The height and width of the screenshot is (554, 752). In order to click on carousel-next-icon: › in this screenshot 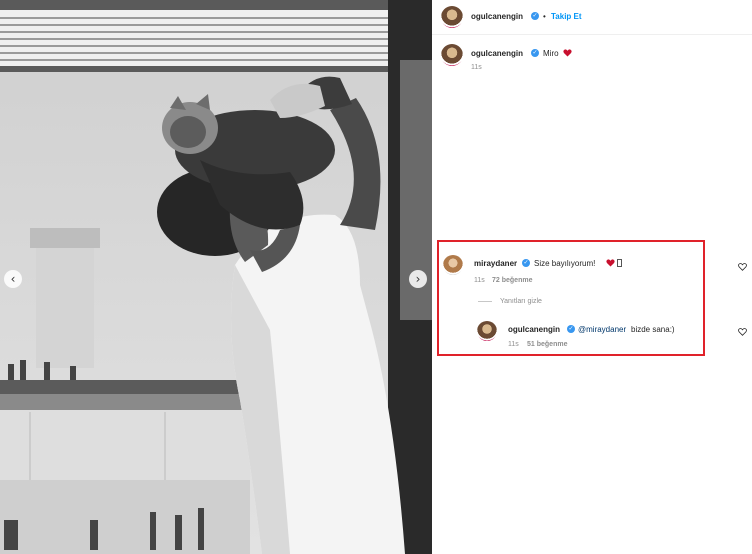, I will do `click(418, 279)`.